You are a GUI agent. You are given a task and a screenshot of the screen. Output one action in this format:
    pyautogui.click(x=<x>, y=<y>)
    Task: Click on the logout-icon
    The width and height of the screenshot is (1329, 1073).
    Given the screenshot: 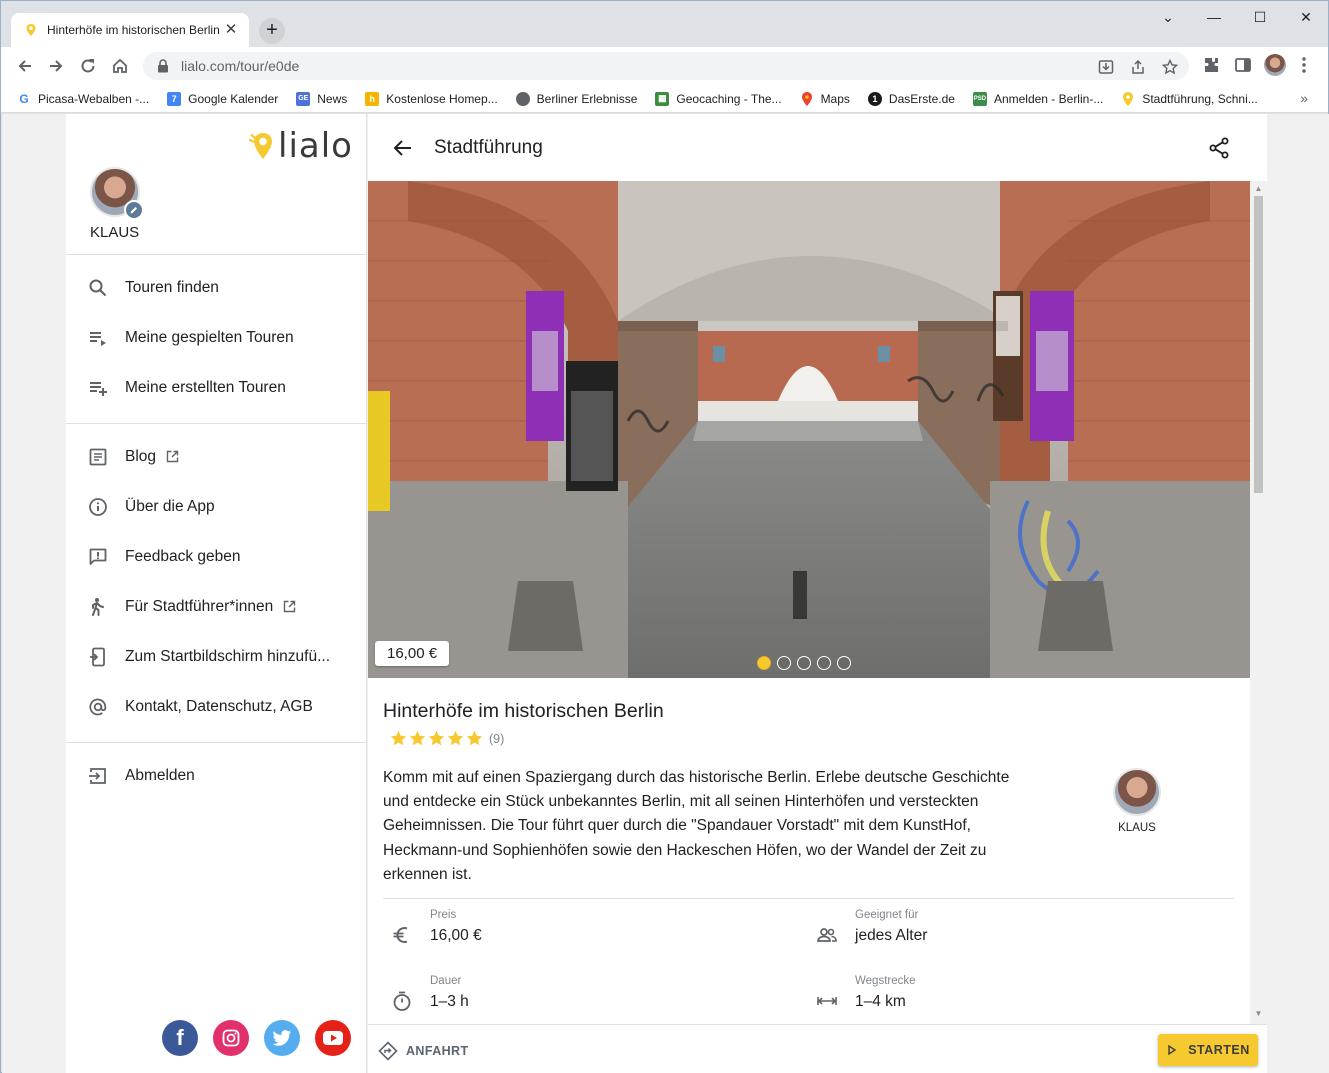 What is the action you would take?
    pyautogui.click(x=98, y=776)
    